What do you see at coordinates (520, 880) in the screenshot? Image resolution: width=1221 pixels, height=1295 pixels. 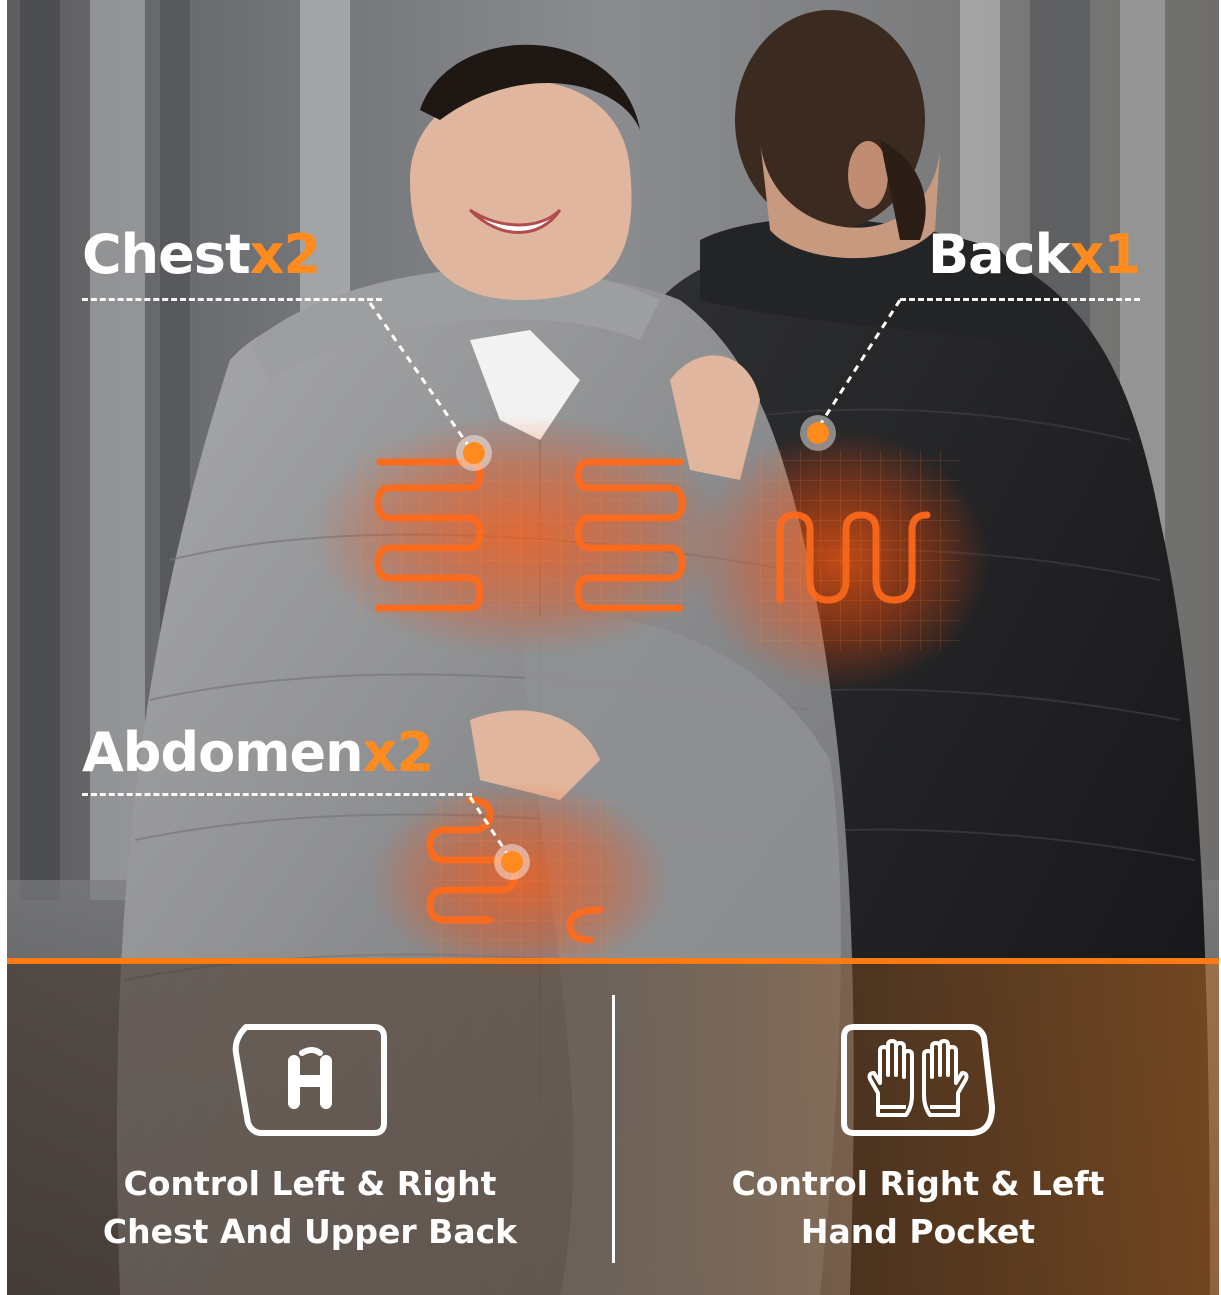 I see `heating-zone-abdomen` at bounding box center [520, 880].